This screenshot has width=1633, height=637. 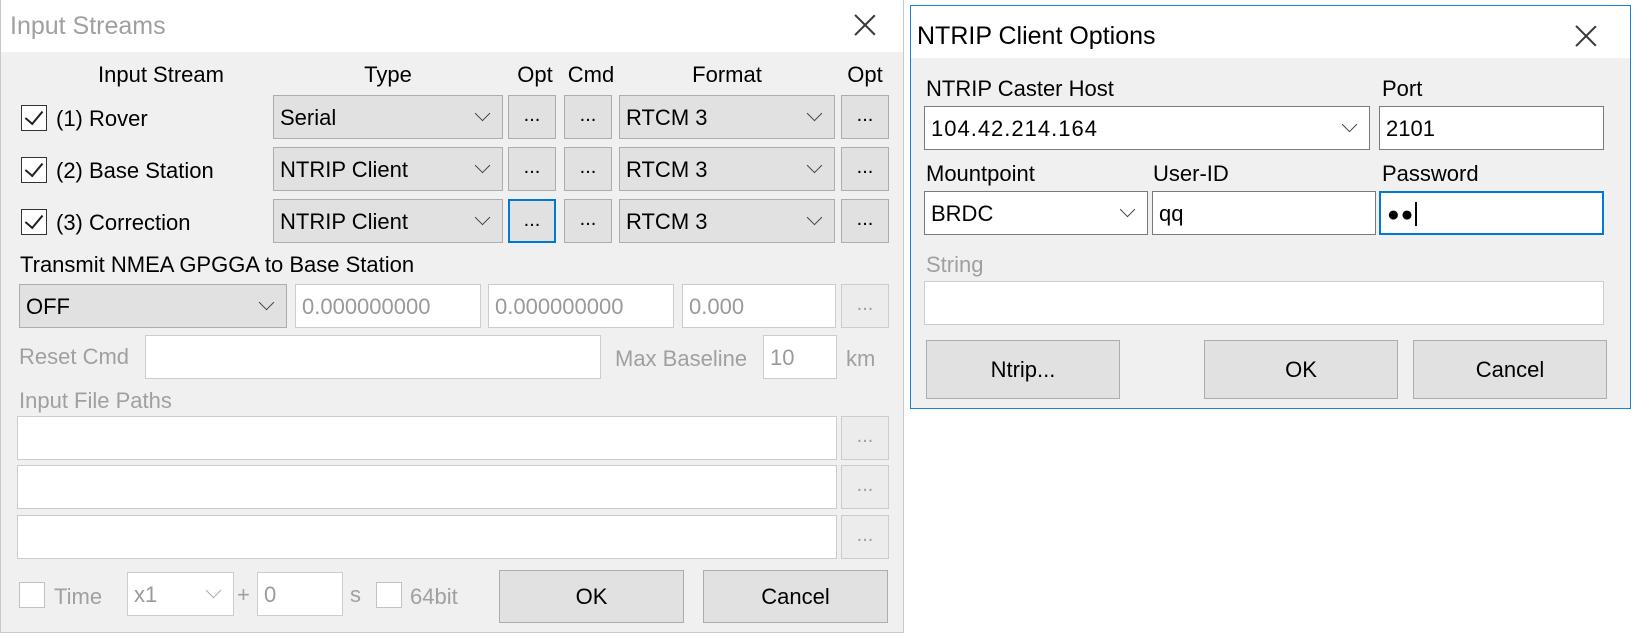 What do you see at coordinates (74, 356) in the screenshot?
I see `reset-cmd-label: Reset Cmd` at bounding box center [74, 356].